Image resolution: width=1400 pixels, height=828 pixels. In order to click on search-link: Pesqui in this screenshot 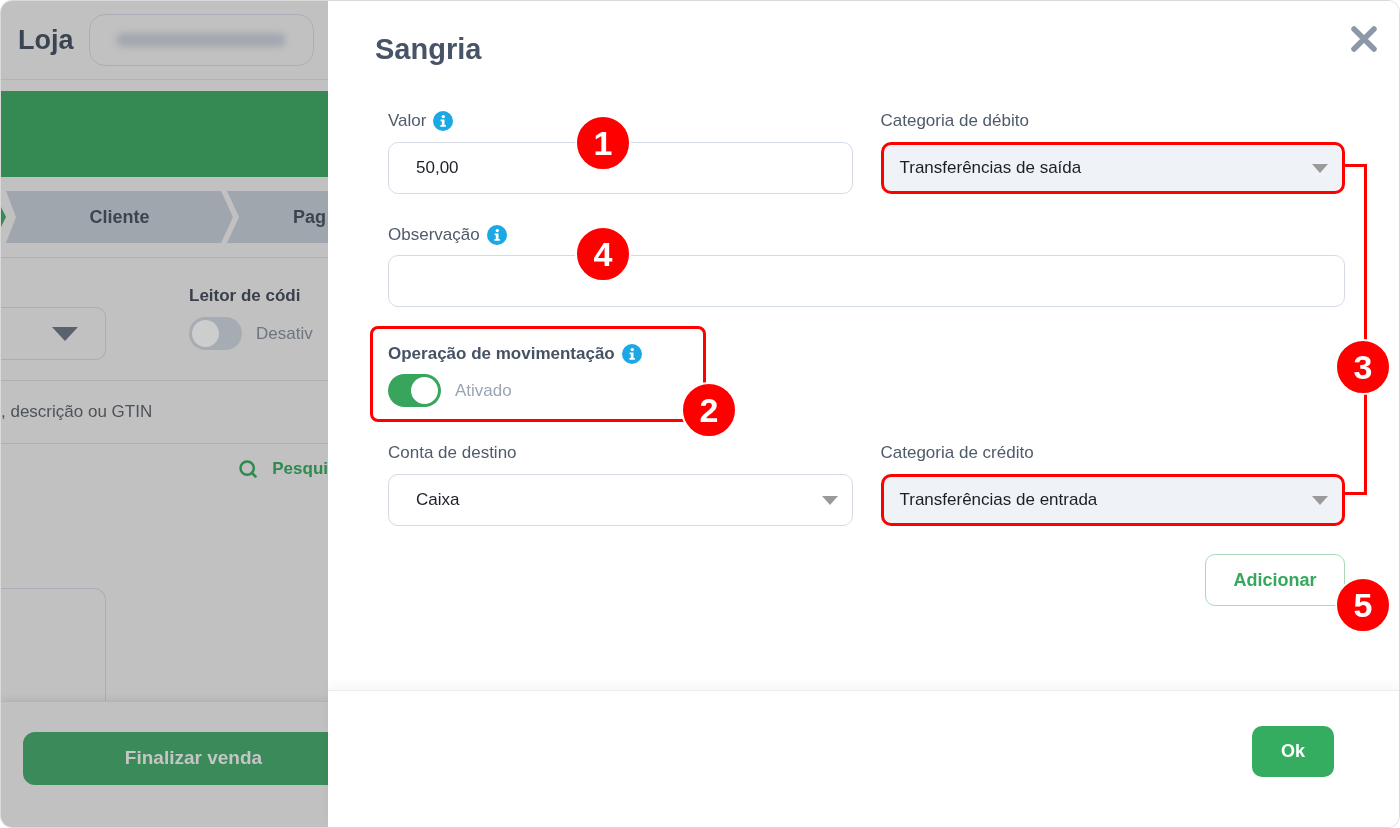, I will do `click(283, 469)`.